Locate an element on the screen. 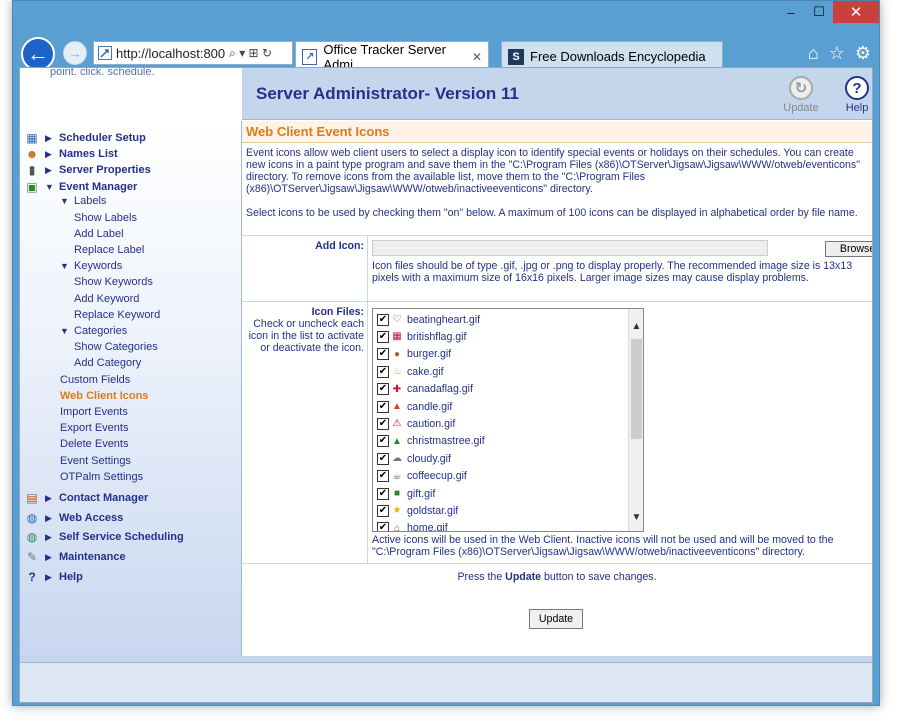  sidebar-item-event-settings: Event Settings is located at coordinates (95, 461).